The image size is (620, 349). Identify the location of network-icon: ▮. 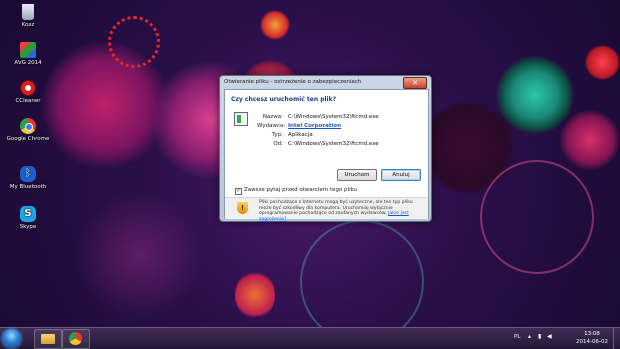
(539, 336).